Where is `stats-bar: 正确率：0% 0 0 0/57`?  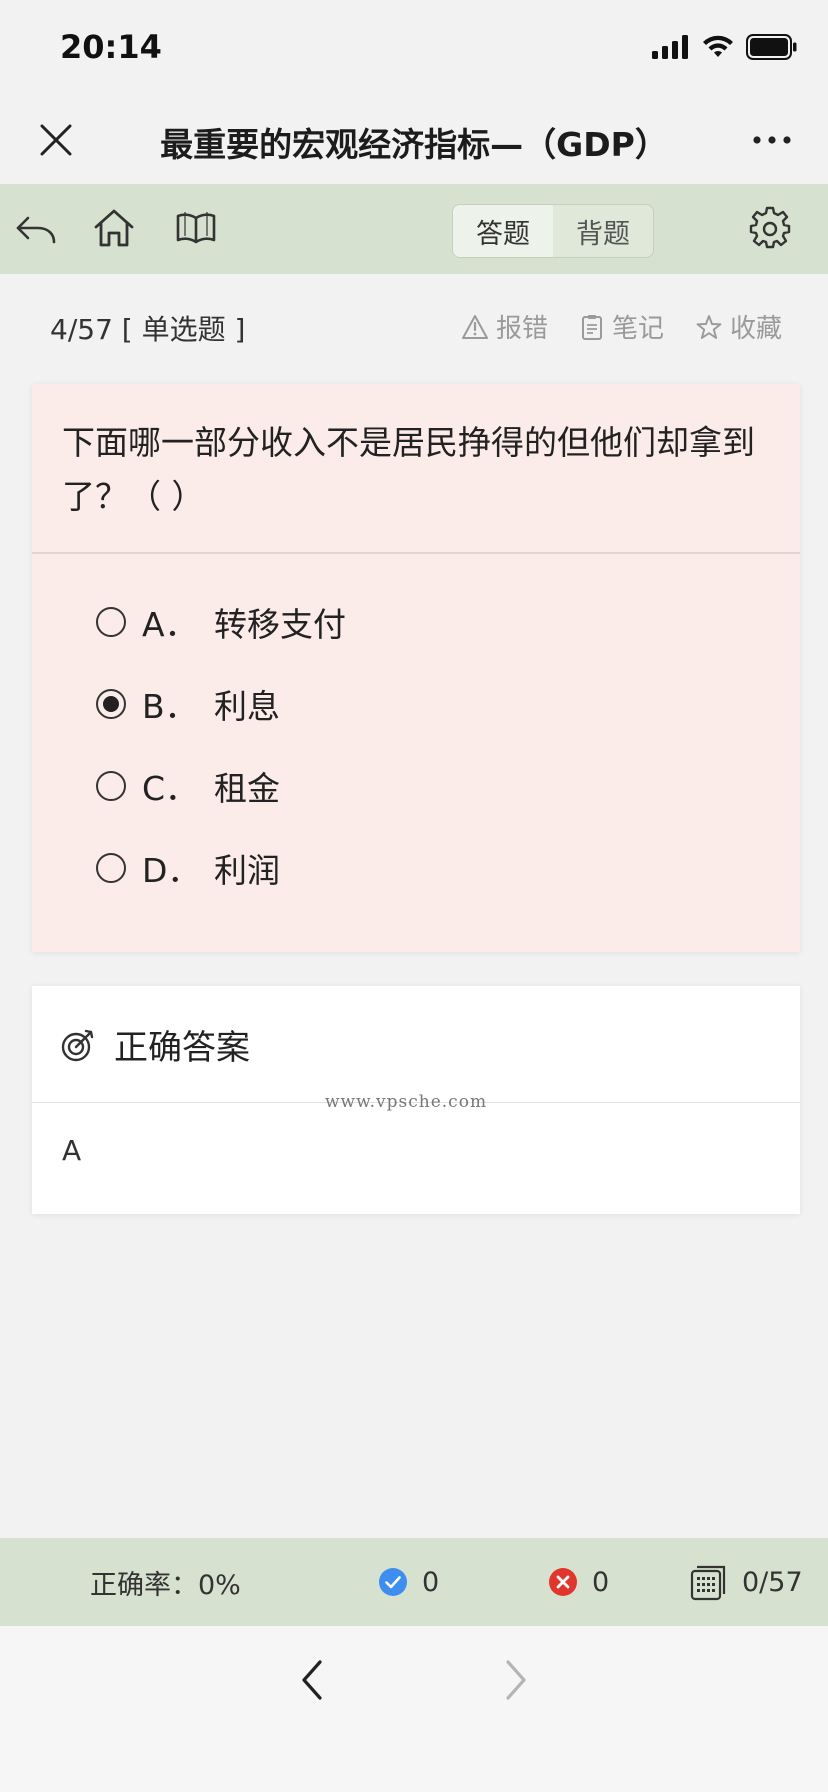
stats-bar: 正确率：0% 0 0 0/57 is located at coordinates (414, 1582).